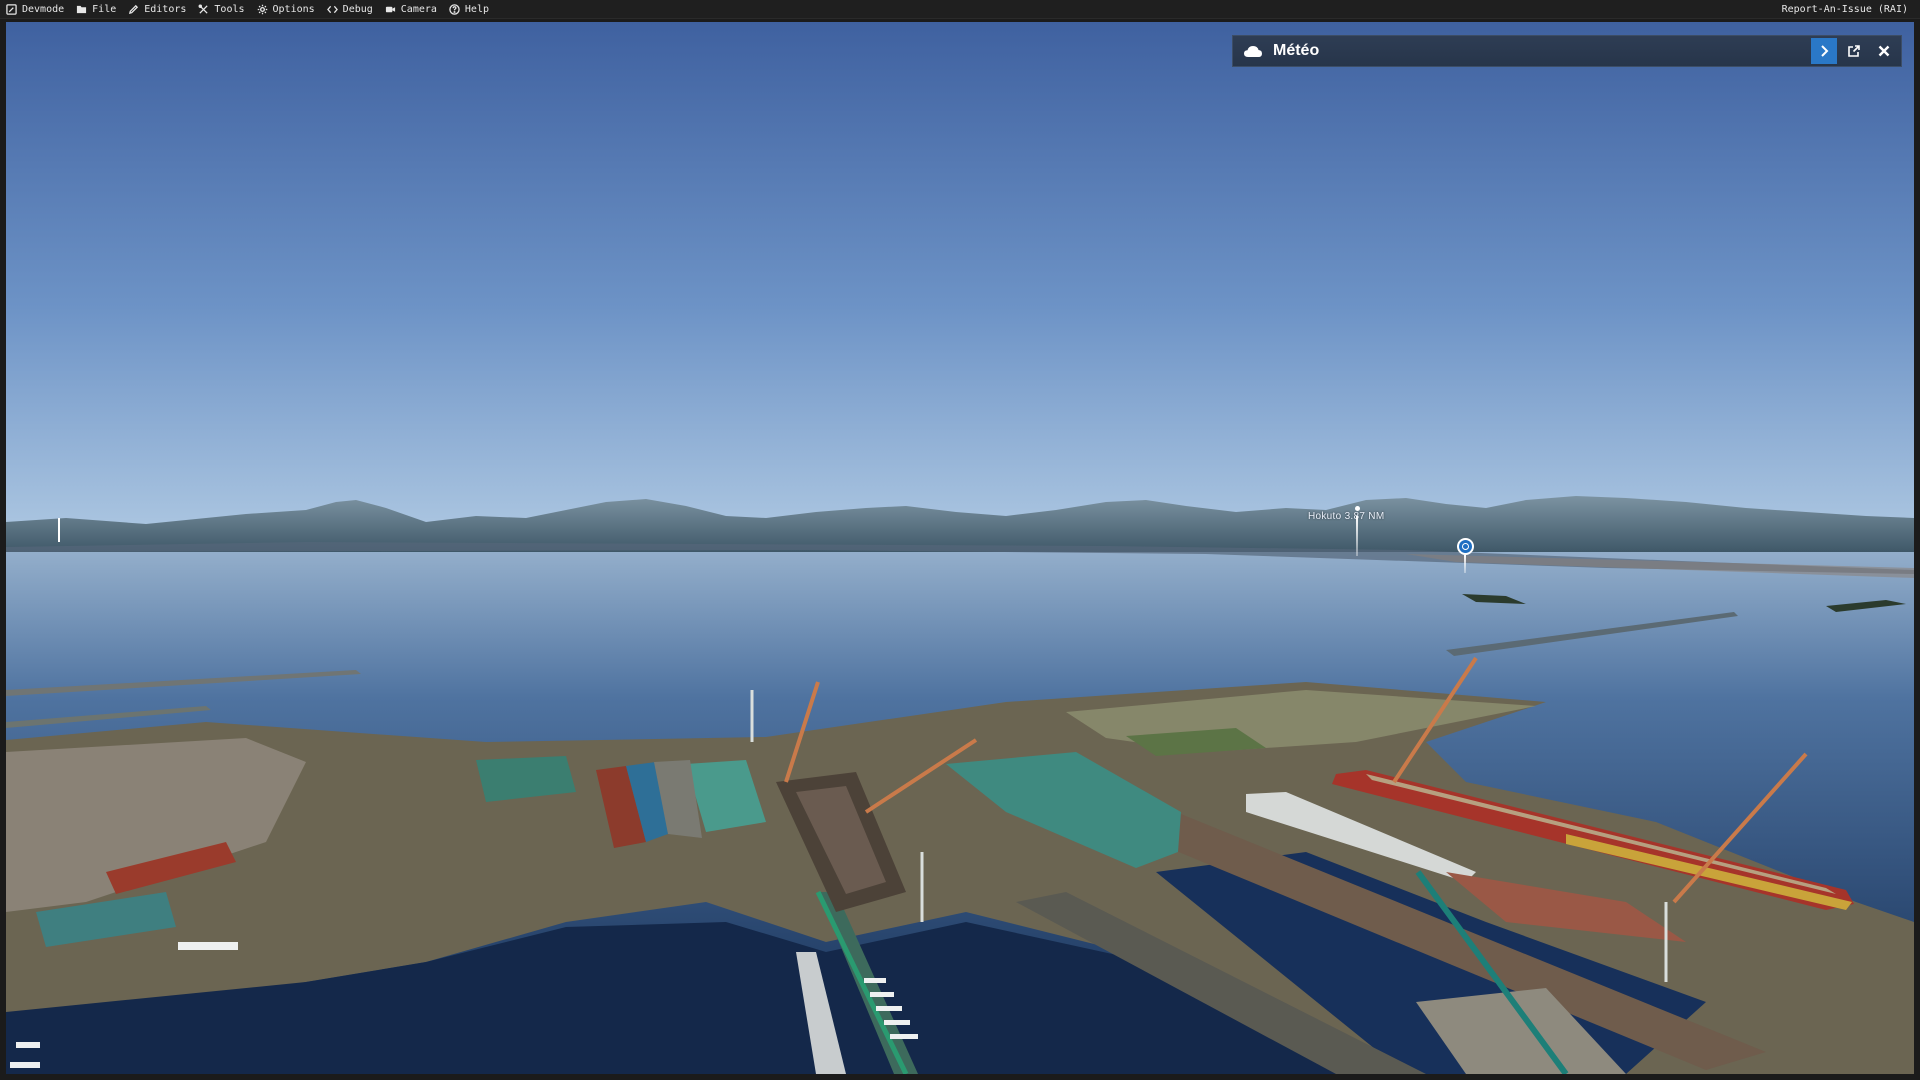  I want to click on menu-tools: Tools, so click(221, 9).